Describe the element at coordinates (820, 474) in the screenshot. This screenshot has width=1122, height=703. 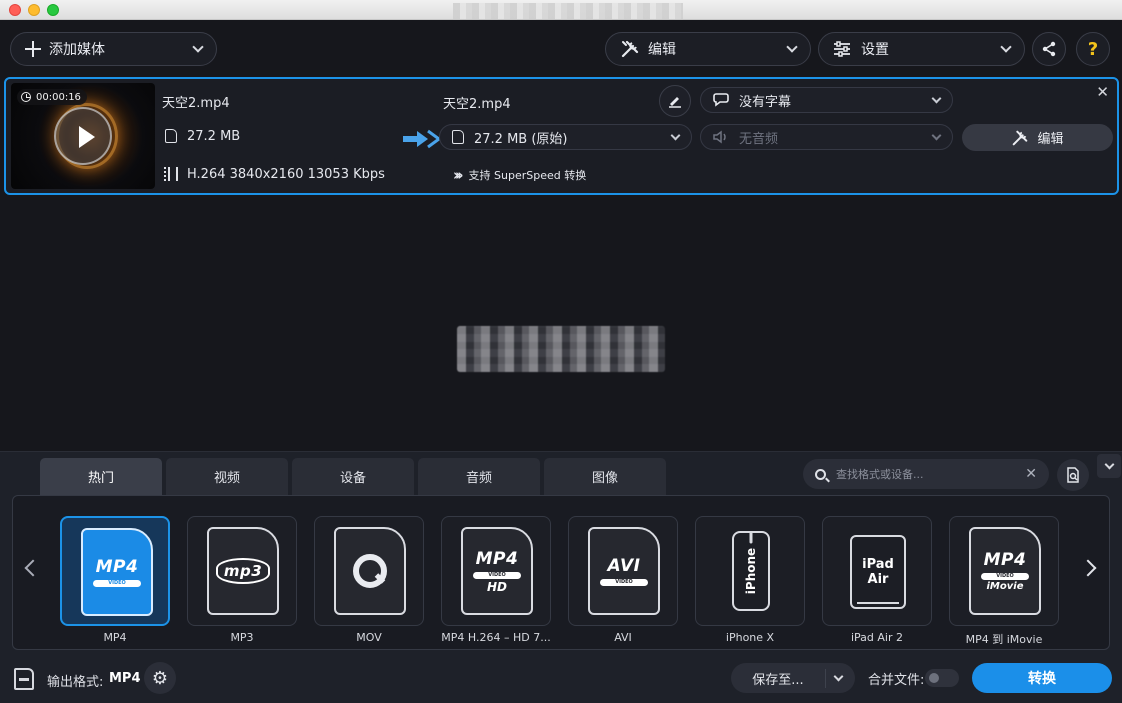
I see `search-icon` at that location.